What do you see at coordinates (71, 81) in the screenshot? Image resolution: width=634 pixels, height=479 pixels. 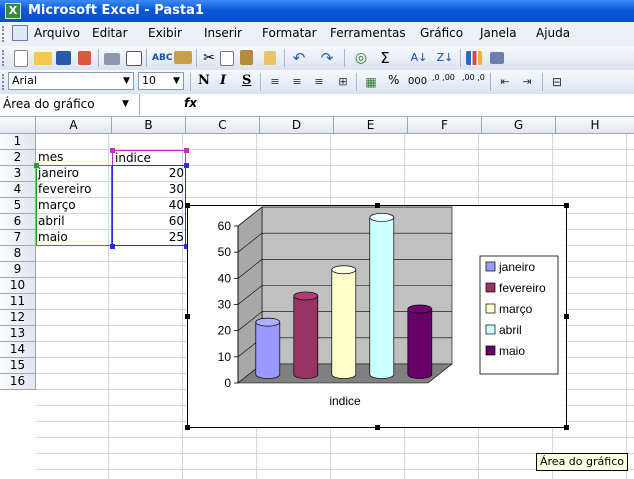 I see `font-name-combo: Arial ▼` at bounding box center [71, 81].